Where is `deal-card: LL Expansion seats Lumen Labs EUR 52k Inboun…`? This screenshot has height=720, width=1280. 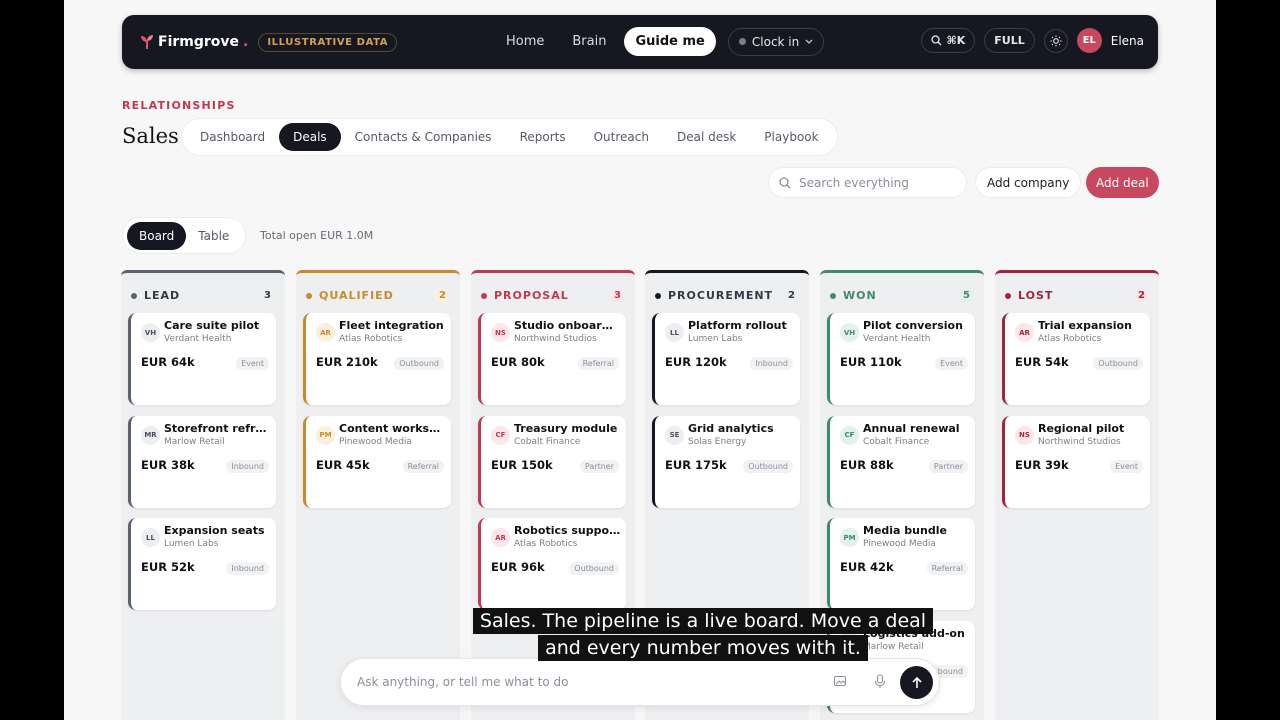
deal-card: LL Expansion seats Lumen Labs EUR 52k Inboun… is located at coordinates (202, 564).